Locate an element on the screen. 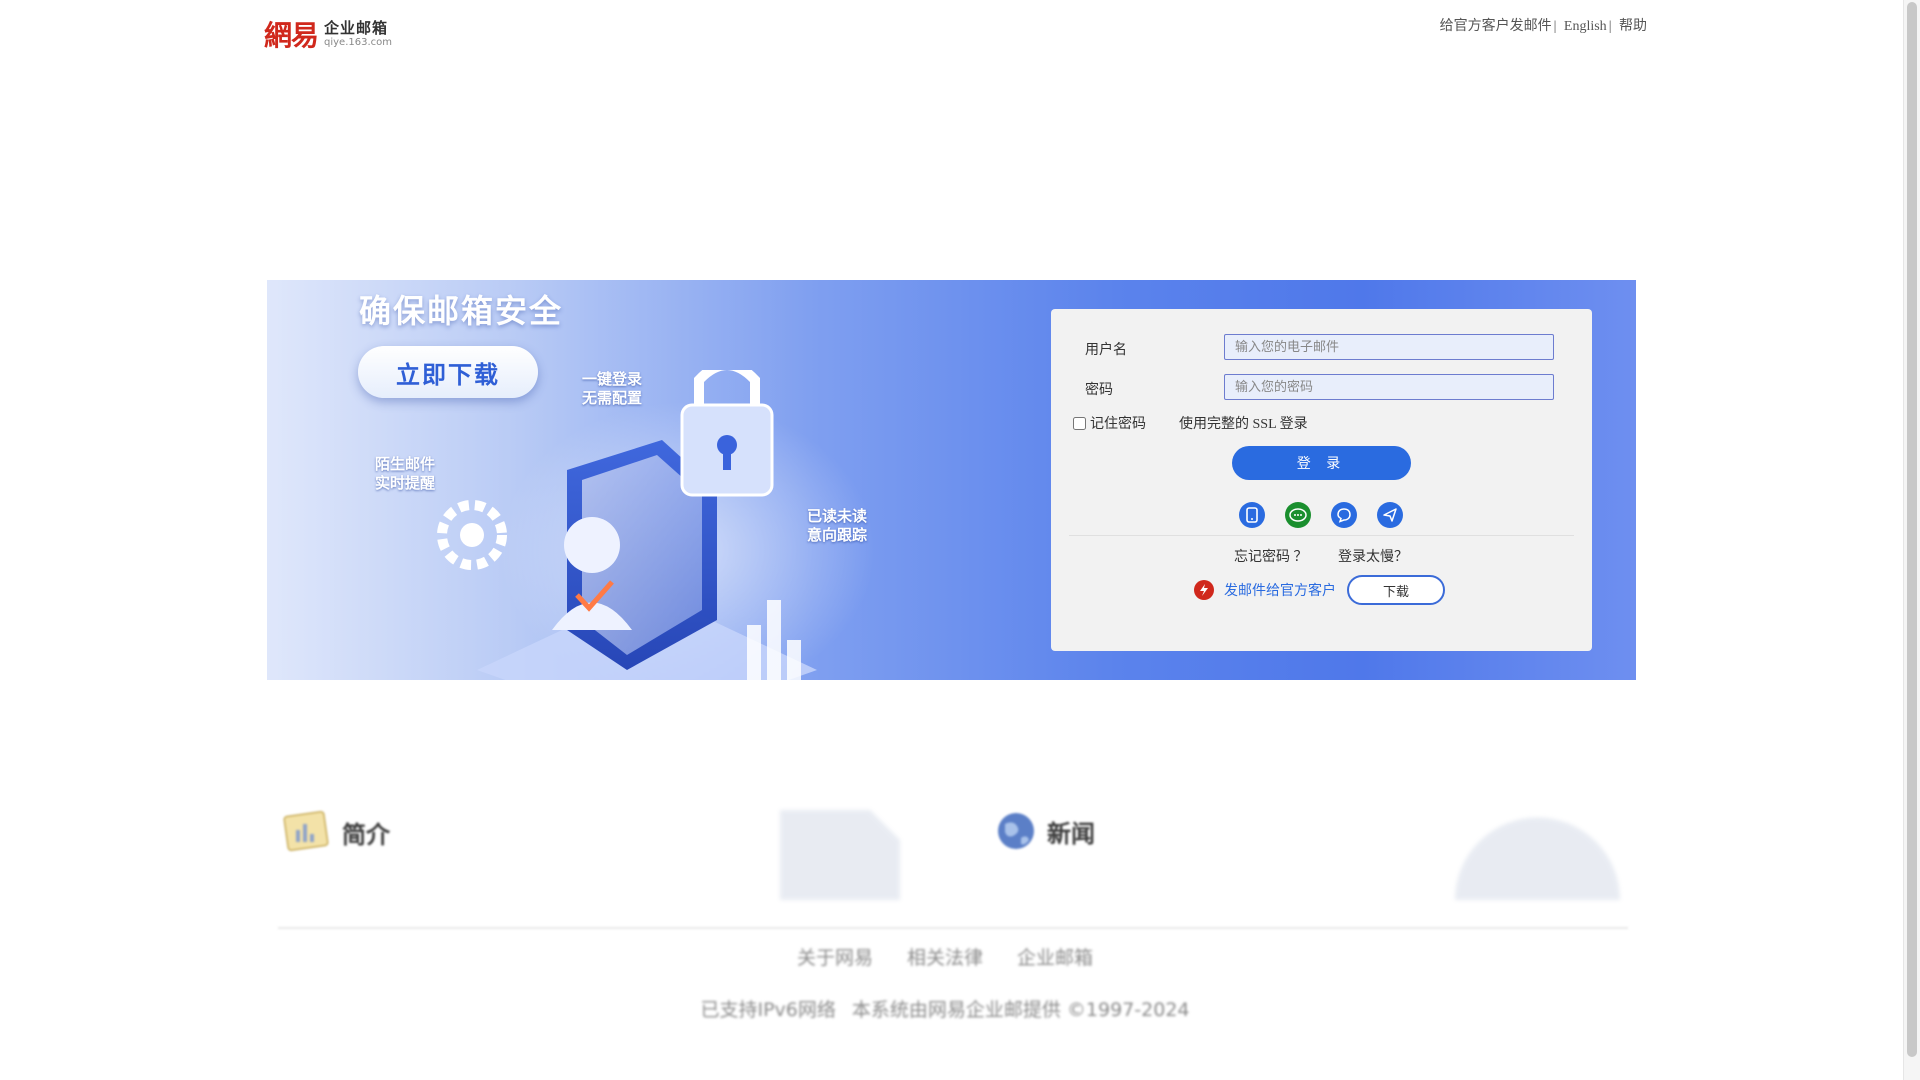 The width and height of the screenshot is (1920, 1080). note-line: 实时提醒 is located at coordinates (405, 483).